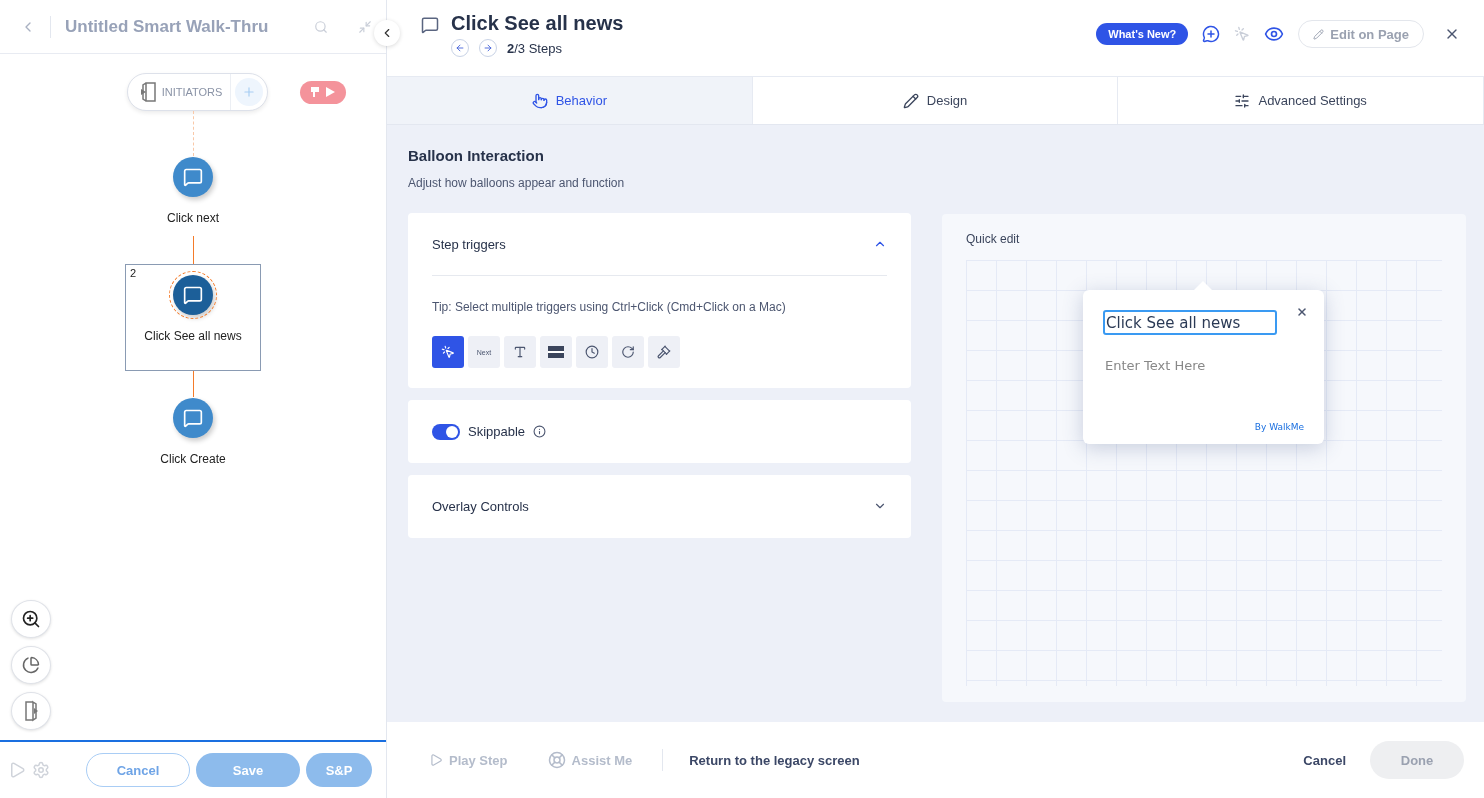 The image size is (1484, 798). I want to click on door-button, so click(31, 711).